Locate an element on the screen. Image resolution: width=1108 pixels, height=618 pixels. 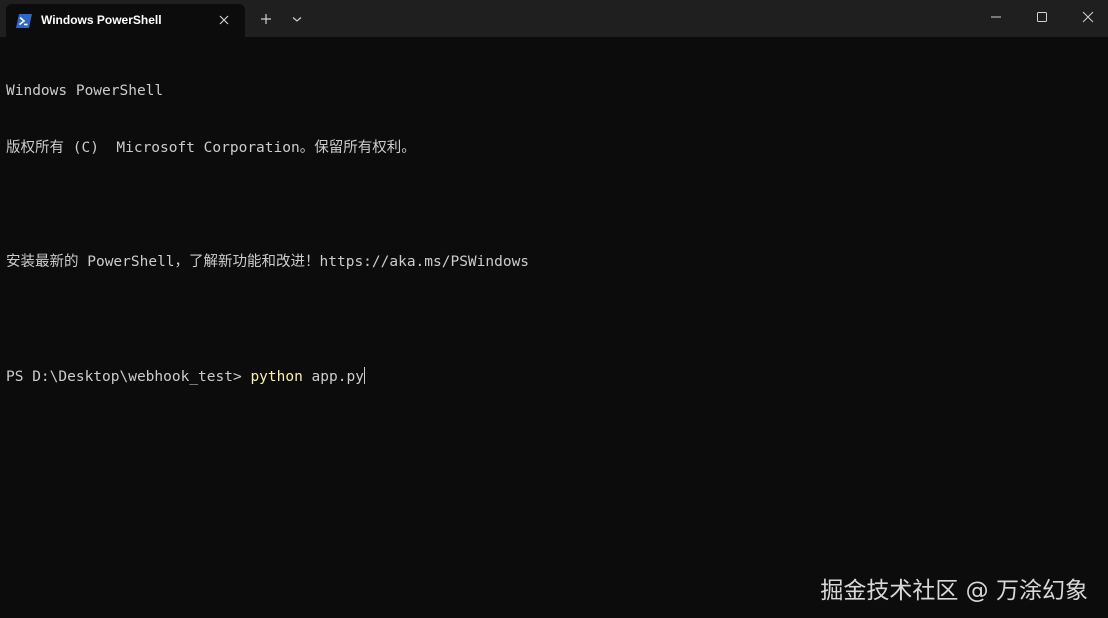
prompt: PS D:\Desktop\webhook_test> is located at coordinates (128, 377).